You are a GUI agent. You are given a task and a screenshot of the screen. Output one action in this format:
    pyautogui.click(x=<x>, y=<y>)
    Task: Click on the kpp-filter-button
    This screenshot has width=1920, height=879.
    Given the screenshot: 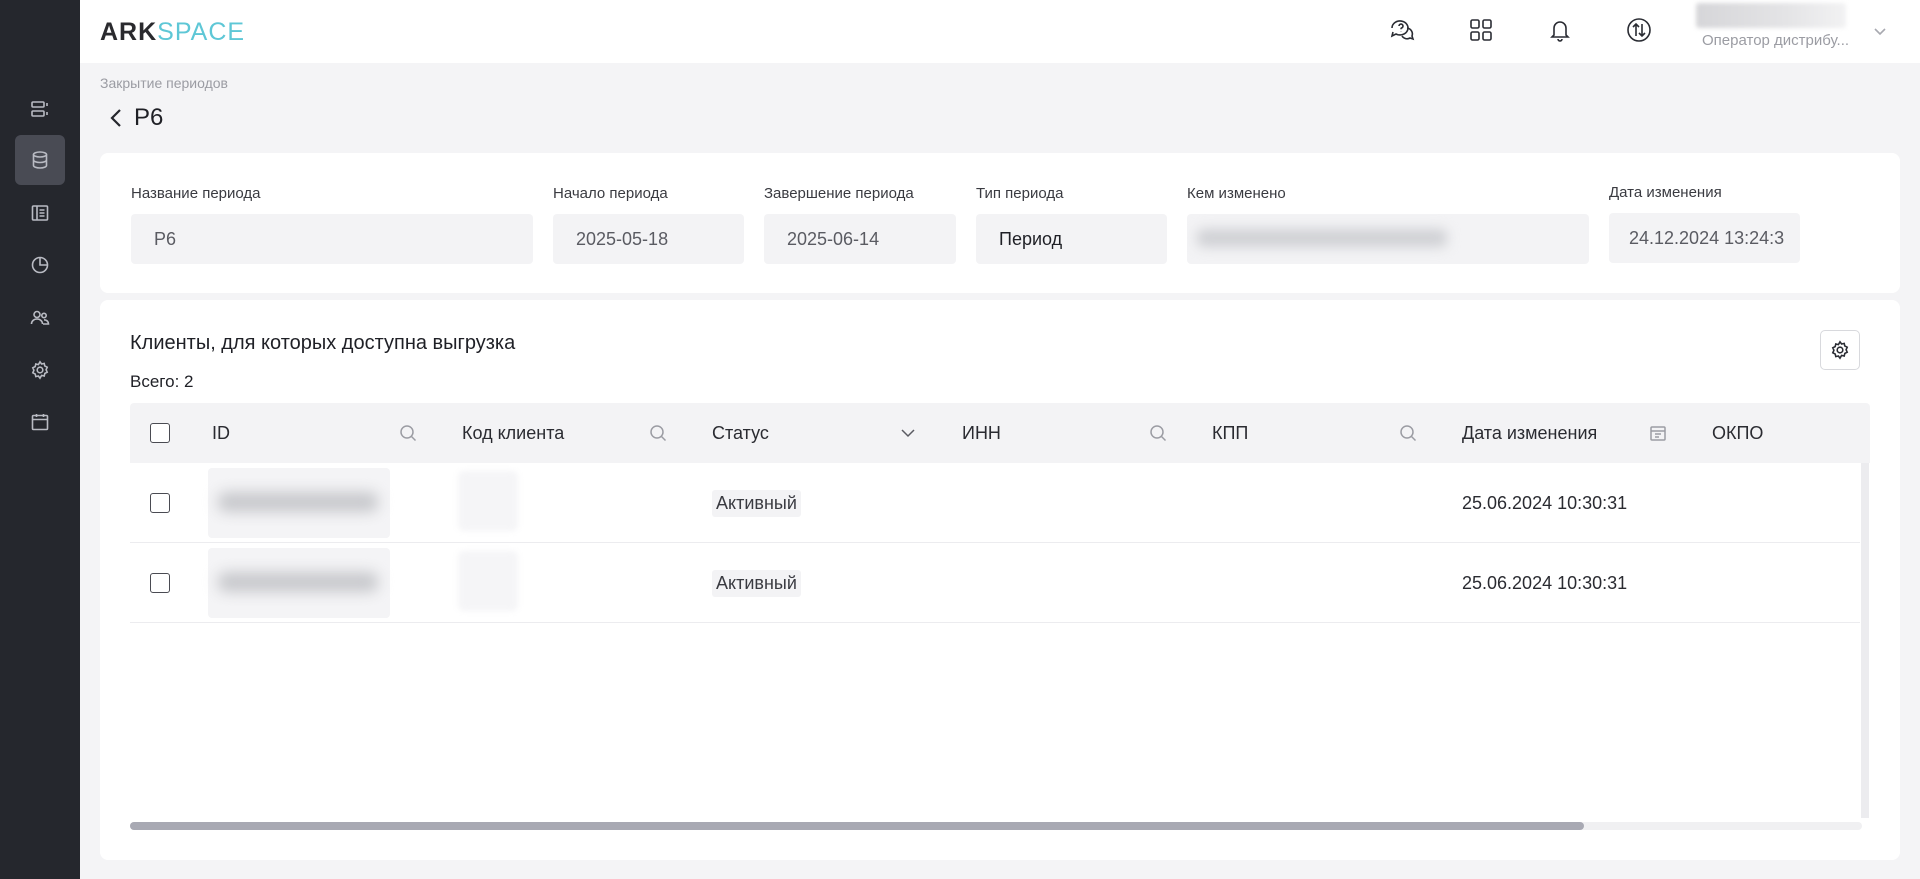 What is the action you would take?
    pyautogui.click(x=1408, y=433)
    